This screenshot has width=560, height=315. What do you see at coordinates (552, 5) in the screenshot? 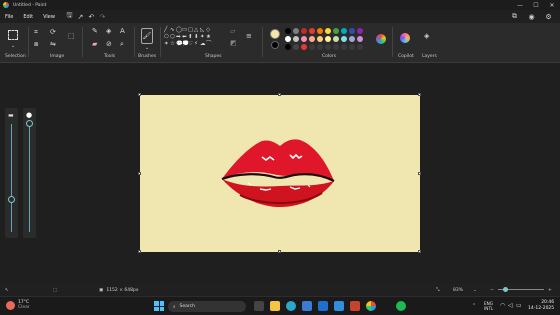
I see `close-button: ✕` at bounding box center [552, 5].